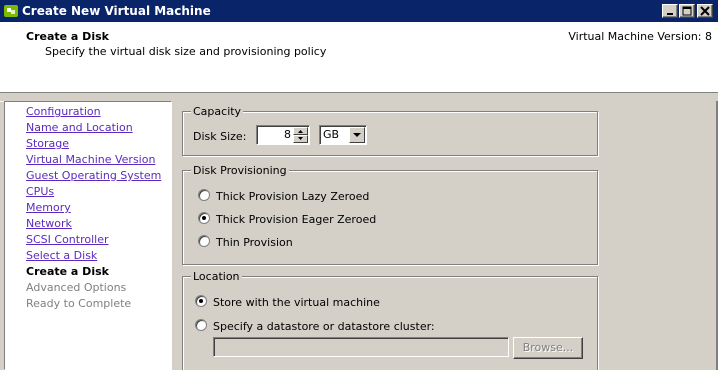 The width and height of the screenshot is (718, 370). Describe the element at coordinates (240, 170) in the screenshot. I see `disk-provisioning-legend: Disk Provisioning` at that location.